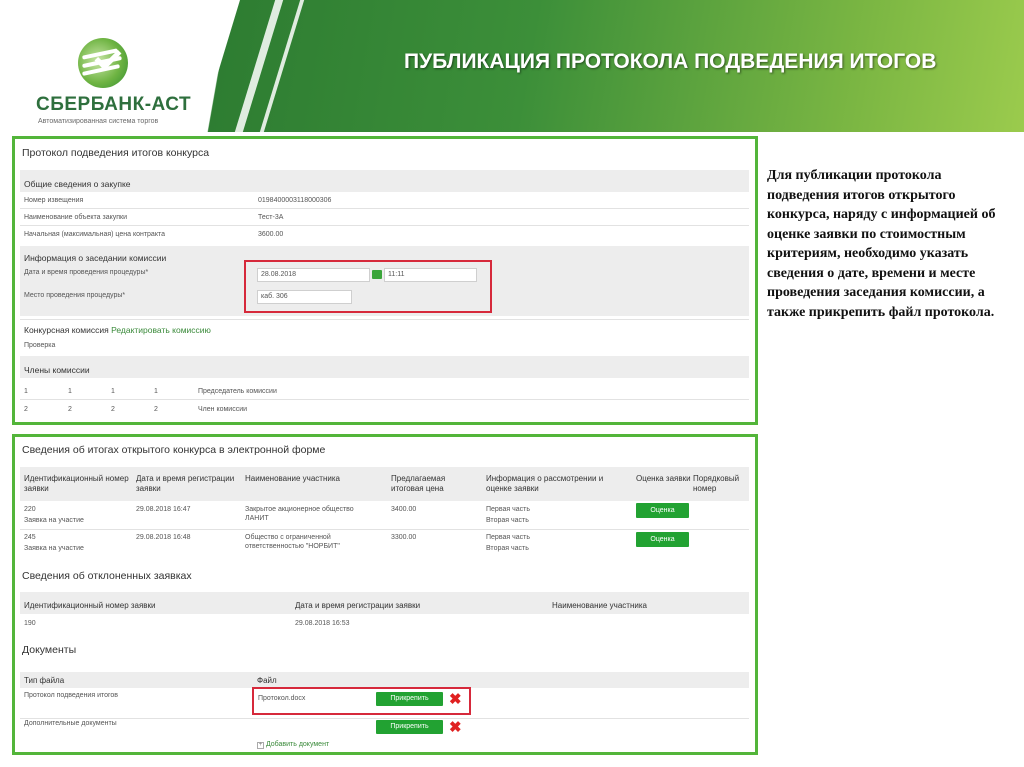 The image size is (1024, 767). I want to click on result-price: 3400.00, so click(404, 509).